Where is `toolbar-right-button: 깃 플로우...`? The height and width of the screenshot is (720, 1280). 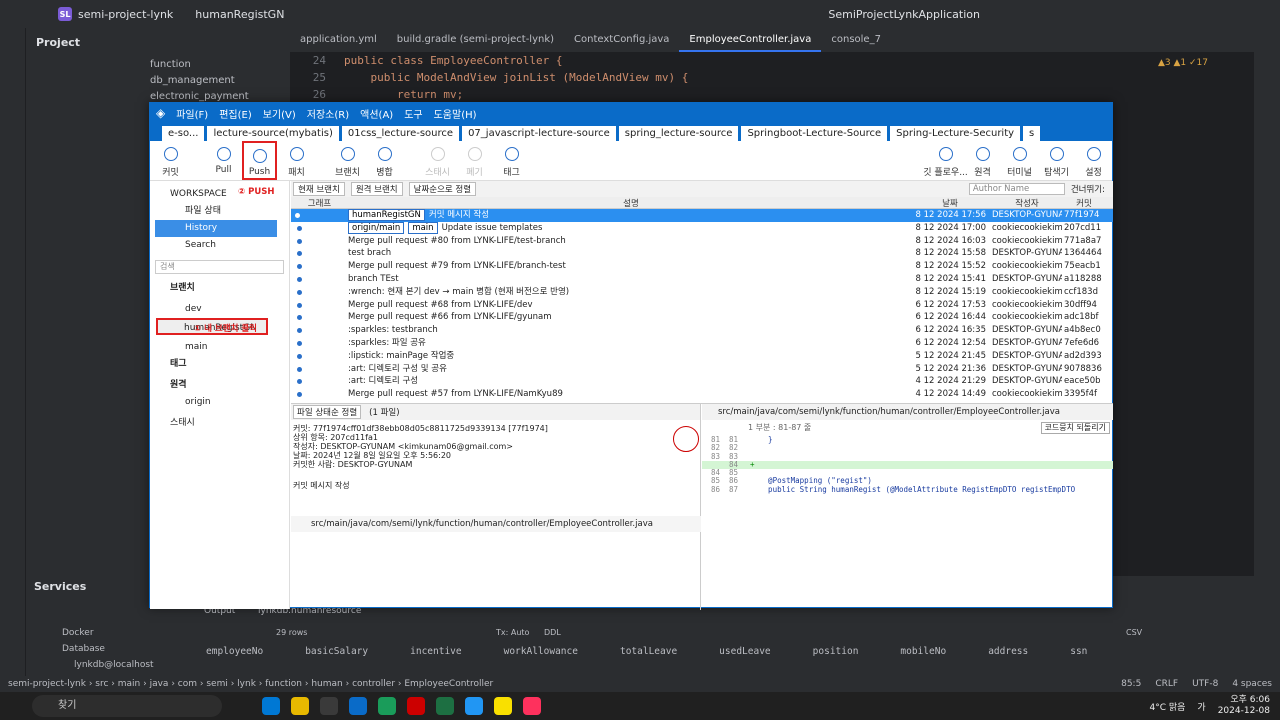
toolbar-right-button: 깃 플로우... is located at coordinates (945, 160).